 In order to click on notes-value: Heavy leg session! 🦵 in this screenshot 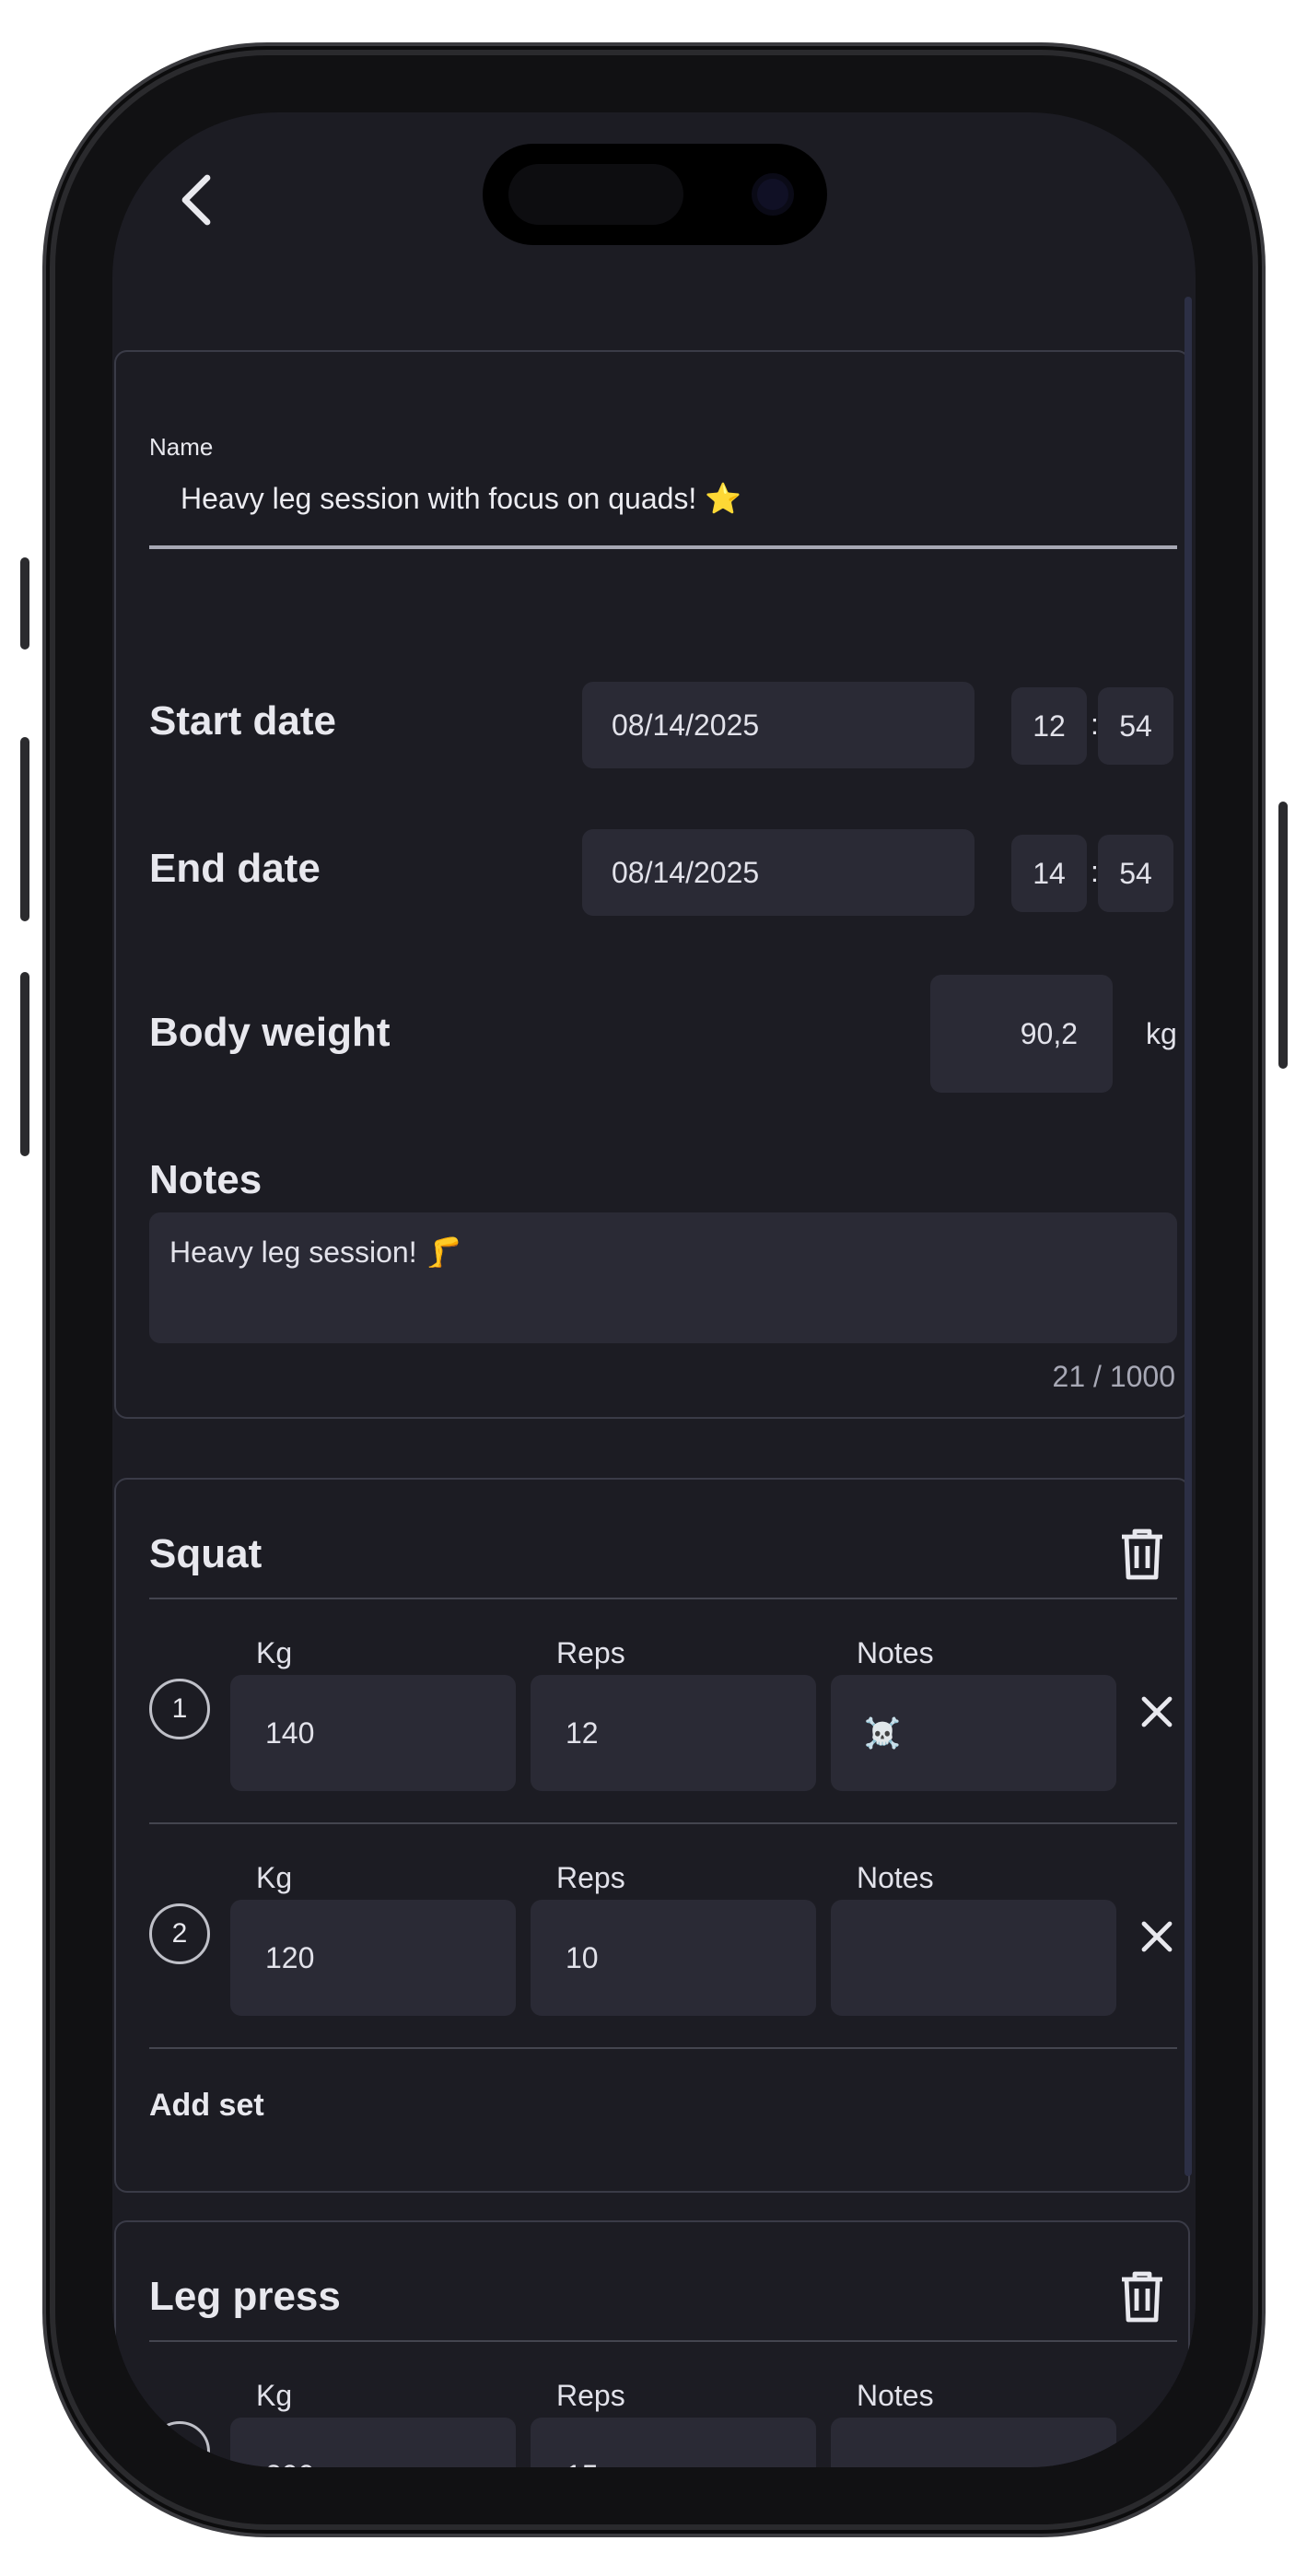, I will do `click(315, 1252)`.